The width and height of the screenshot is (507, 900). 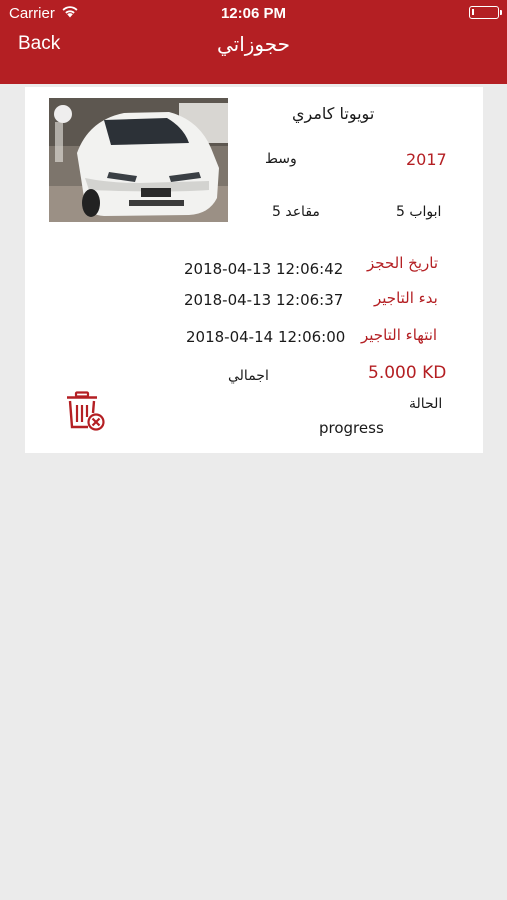 What do you see at coordinates (399, 335) in the screenshot?
I see `rent-end-label: انتهاء التاجير` at bounding box center [399, 335].